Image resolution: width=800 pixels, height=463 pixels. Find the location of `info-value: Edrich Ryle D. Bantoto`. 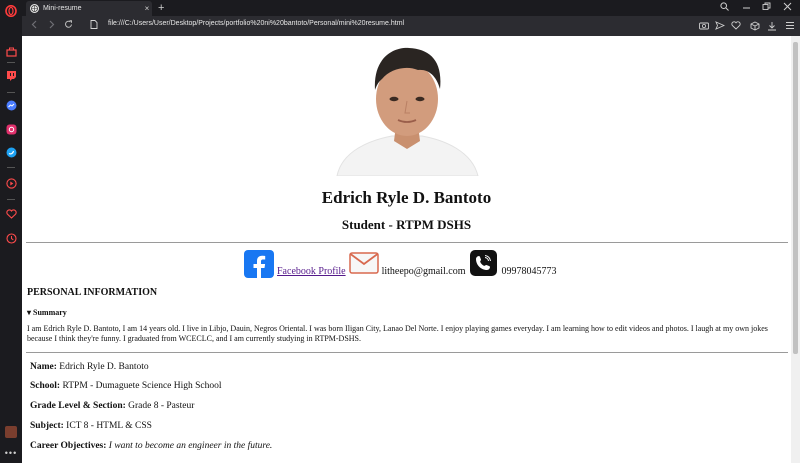

info-value: Edrich Ryle D. Bantoto is located at coordinates (104, 367).